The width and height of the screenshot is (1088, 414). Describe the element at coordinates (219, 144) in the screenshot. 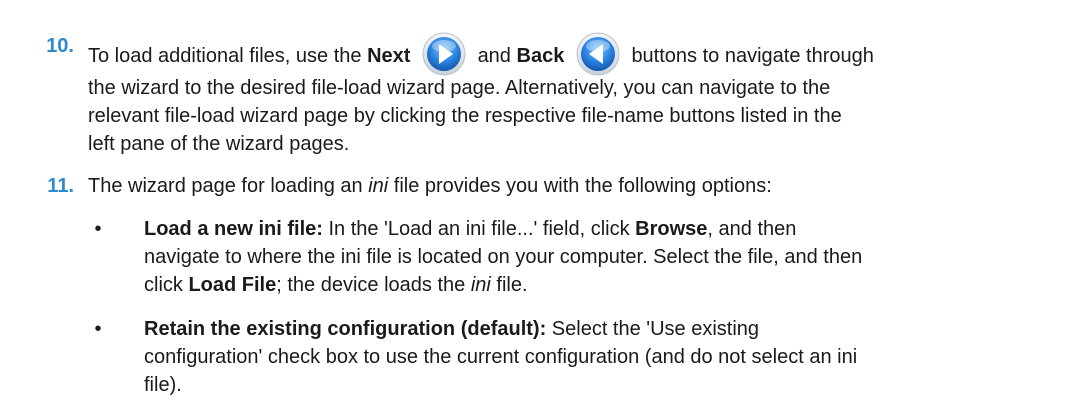

I see `text-line: left pane of the wizard pages.` at that location.